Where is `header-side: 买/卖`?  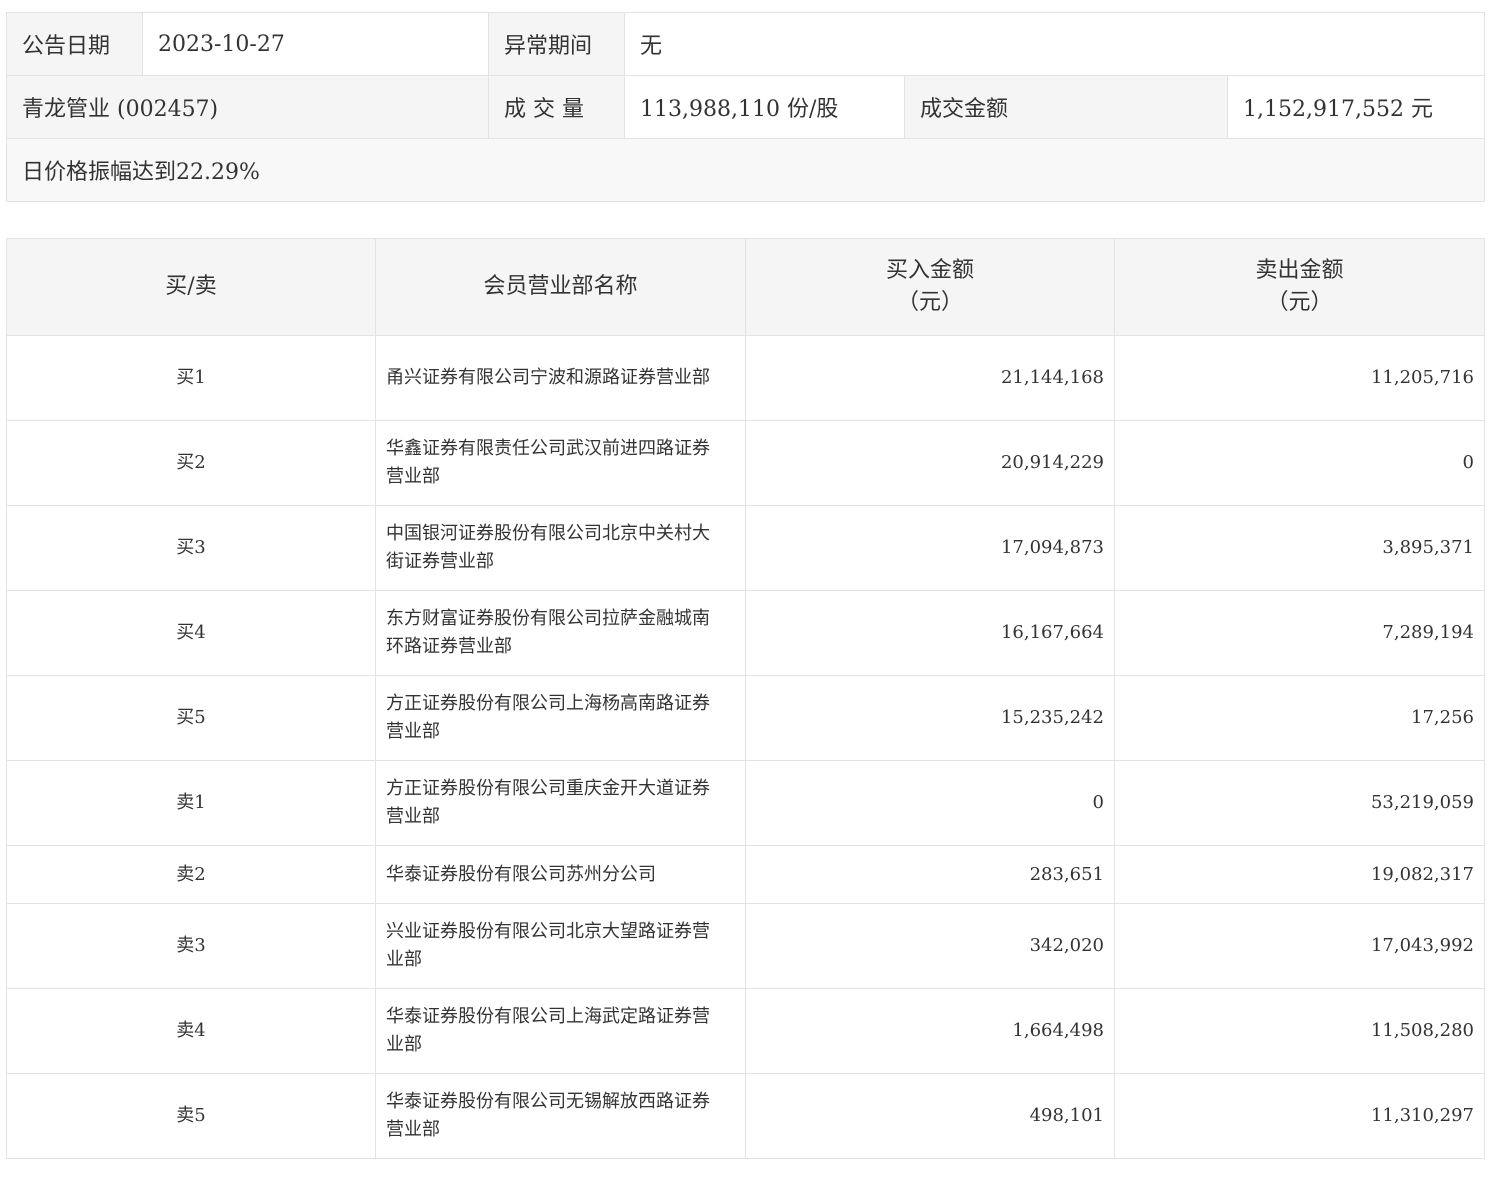 header-side: 买/卖 is located at coordinates (191, 287).